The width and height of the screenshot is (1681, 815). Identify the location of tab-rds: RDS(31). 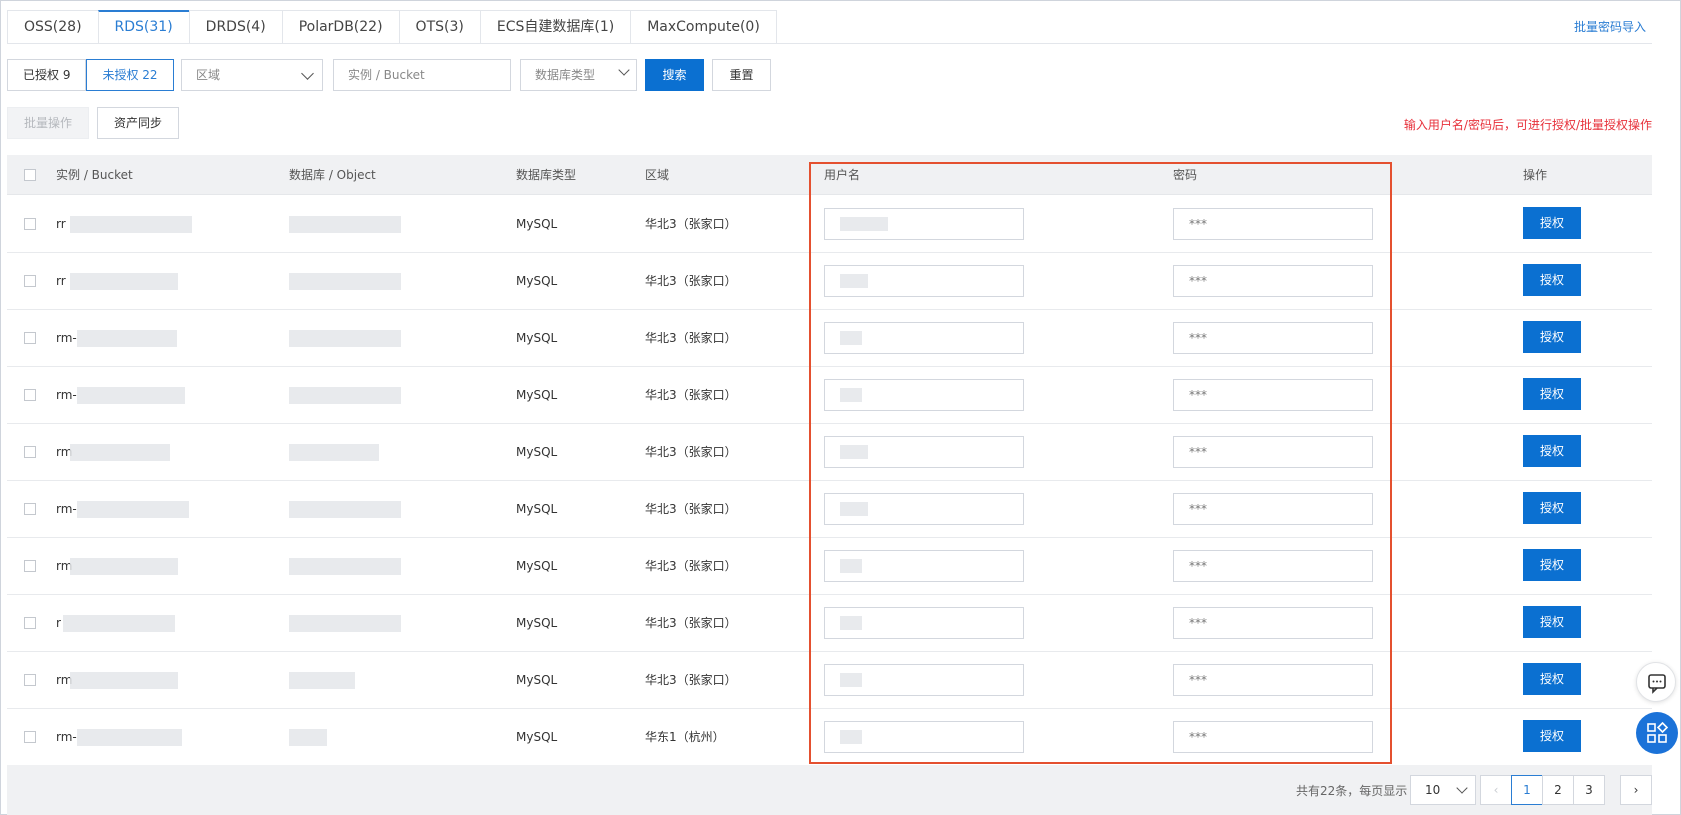
(143, 27).